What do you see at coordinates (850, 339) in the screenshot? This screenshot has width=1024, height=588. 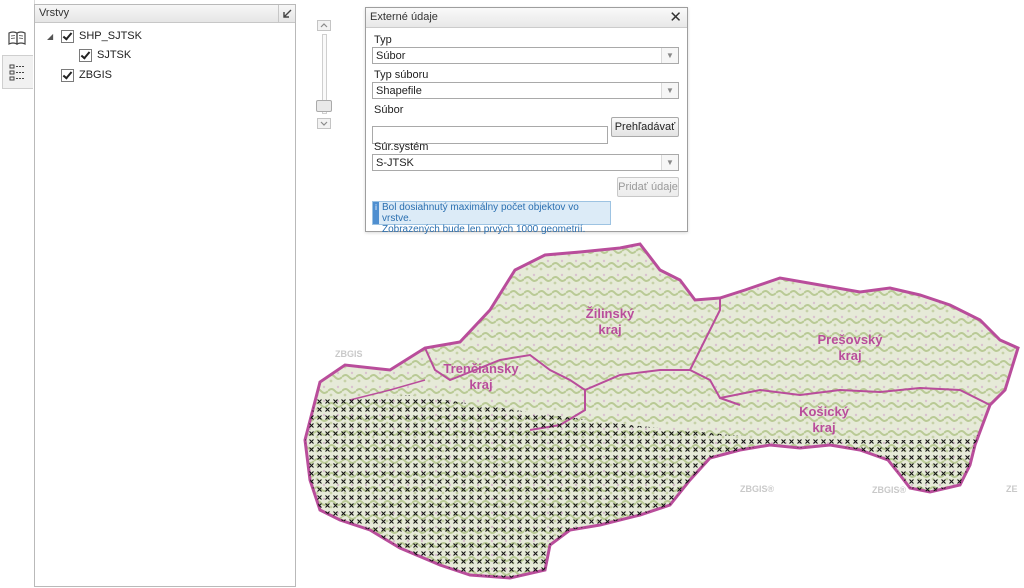 I see `region-label-presovsky: Prešovský` at bounding box center [850, 339].